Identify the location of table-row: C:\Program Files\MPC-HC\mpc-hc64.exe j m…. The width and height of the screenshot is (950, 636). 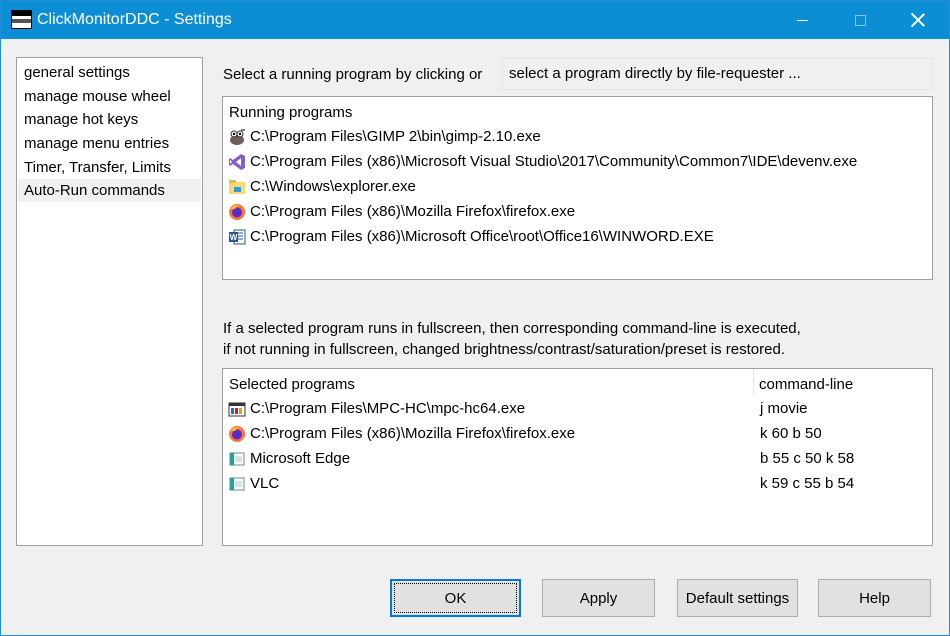
(577, 409).